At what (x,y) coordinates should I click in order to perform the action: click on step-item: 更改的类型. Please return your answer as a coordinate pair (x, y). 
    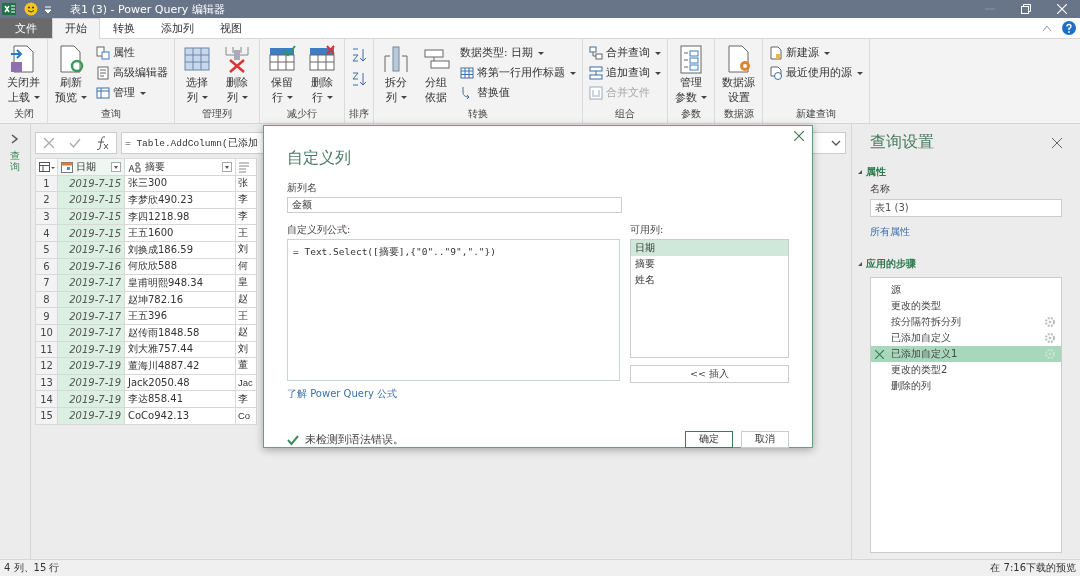
    Looking at the image, I should click on (966, 306).